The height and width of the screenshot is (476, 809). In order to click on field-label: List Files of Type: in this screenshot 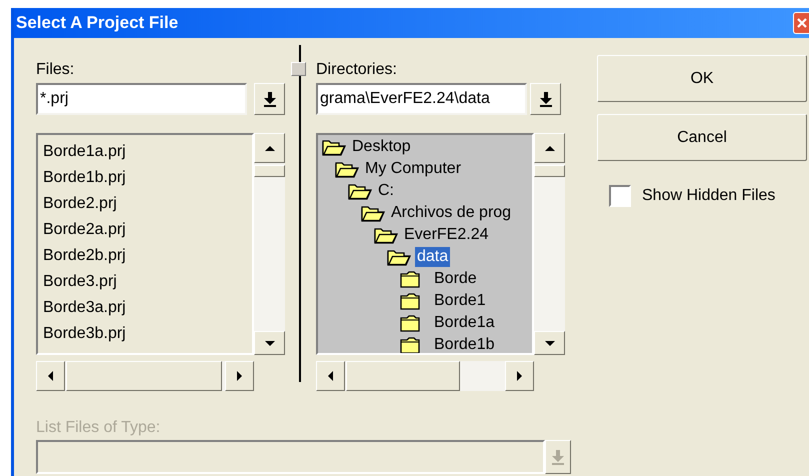, I will do `click(99, 428)`.